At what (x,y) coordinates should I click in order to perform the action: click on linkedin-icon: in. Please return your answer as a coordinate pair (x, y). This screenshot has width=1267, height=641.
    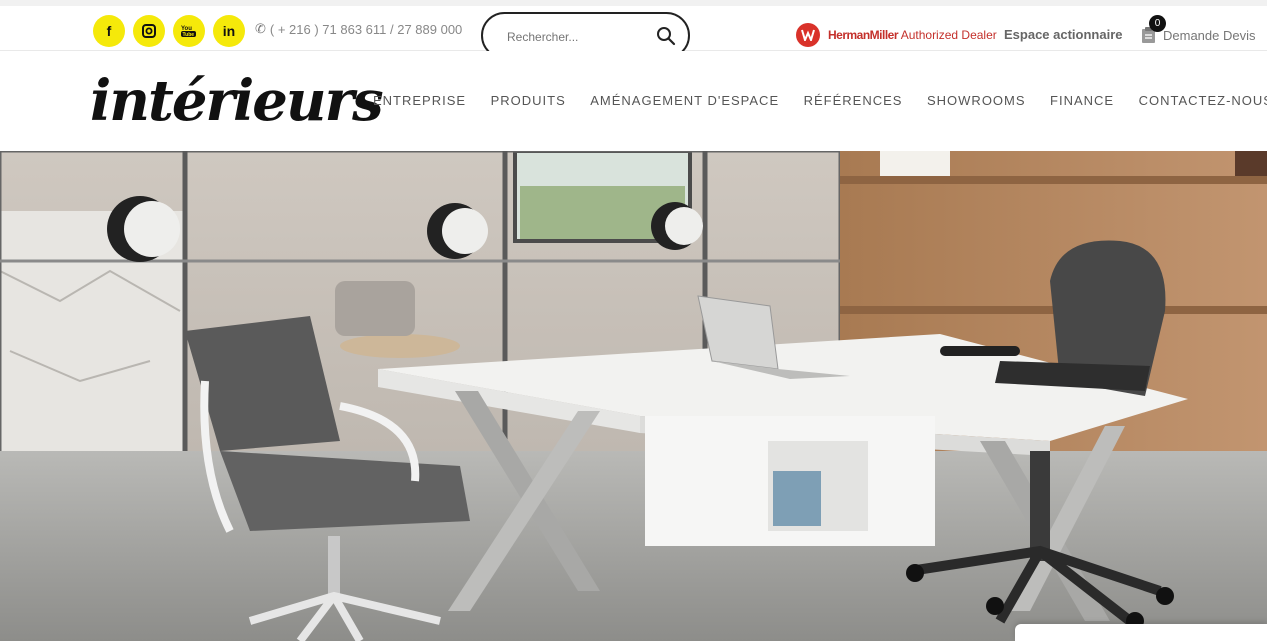
    Looking at the image, I should click on (229, 31).